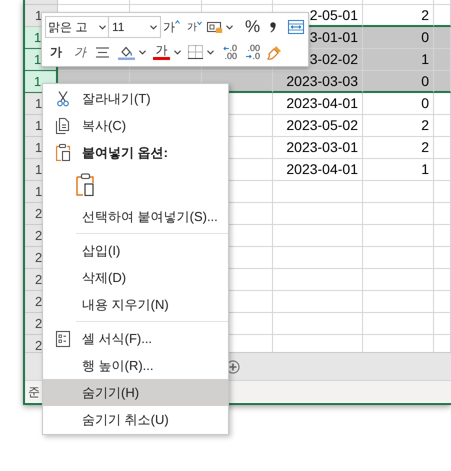 The image size is (451, 471). Describe the element at coordinates (318, 82) in the screenshot. I see `table-cell: 2023-03-03` at that location.